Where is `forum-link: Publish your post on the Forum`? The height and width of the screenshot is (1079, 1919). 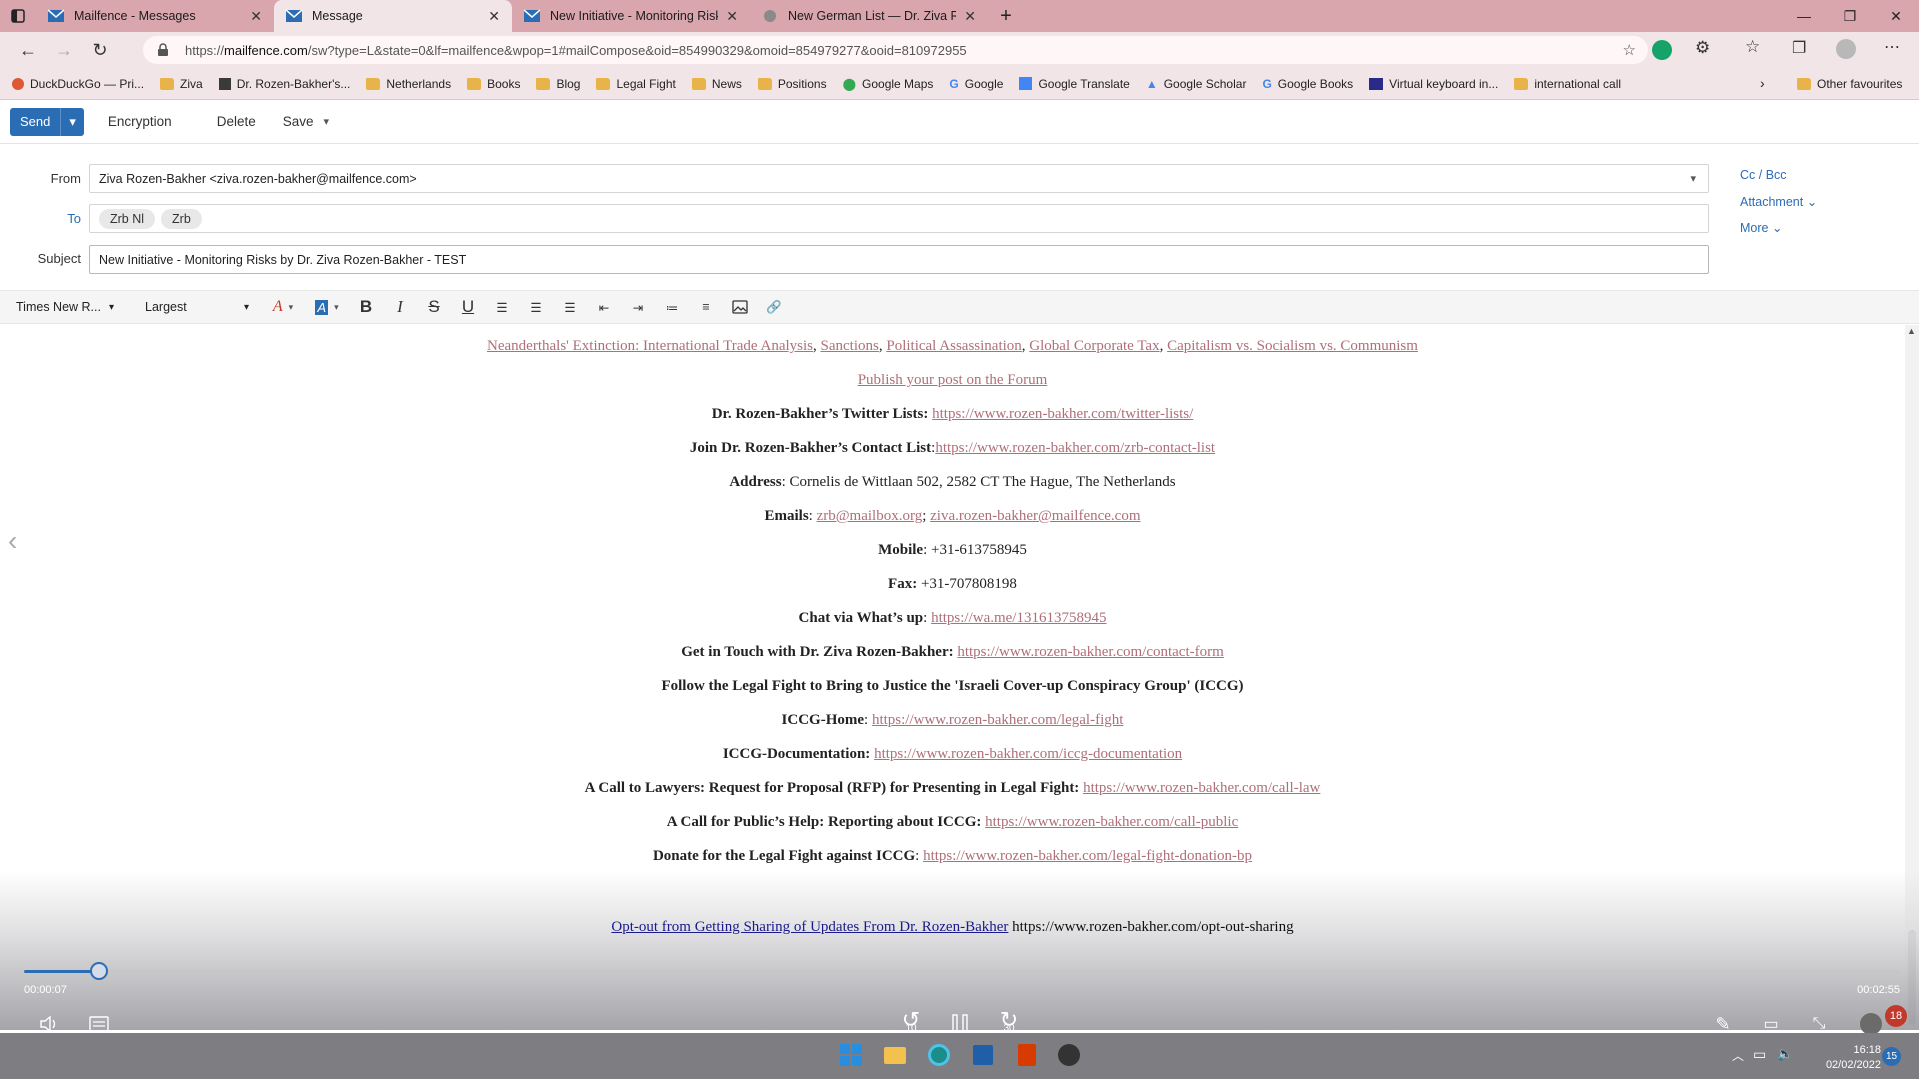 forum-link: Publish your post on the Forum is located at coordinates (953, 380).